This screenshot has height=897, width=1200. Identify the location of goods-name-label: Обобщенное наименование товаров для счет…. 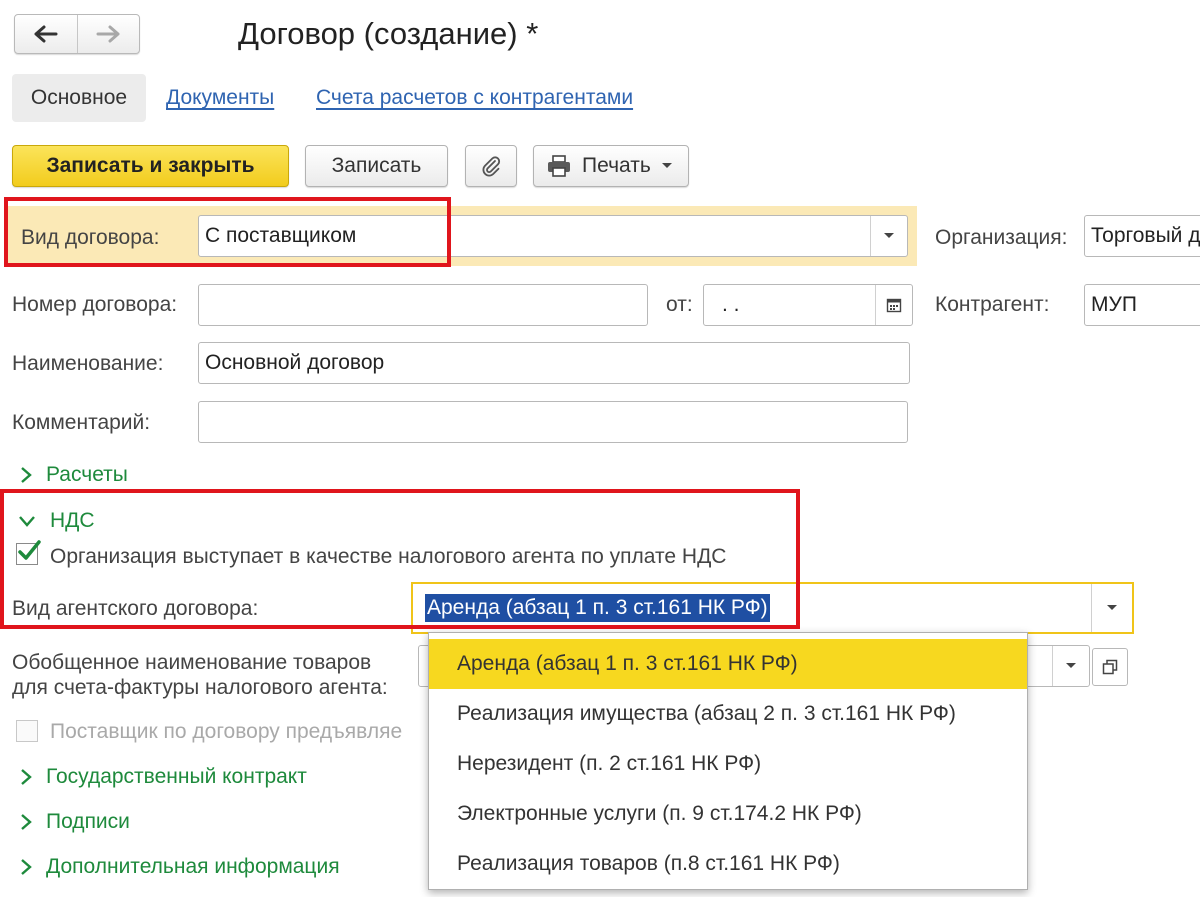
(200, 675).